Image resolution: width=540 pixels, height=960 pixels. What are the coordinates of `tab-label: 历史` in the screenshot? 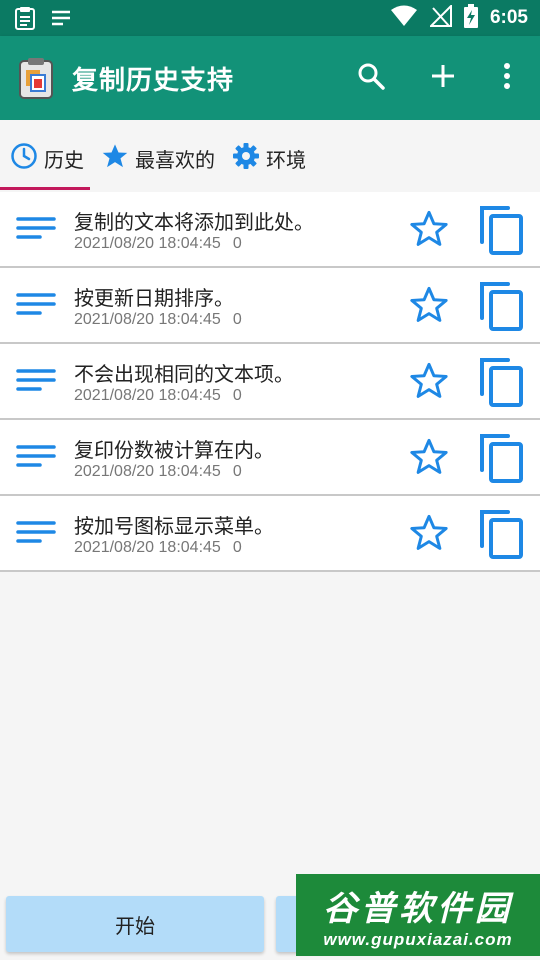 It's located at (64, 160).